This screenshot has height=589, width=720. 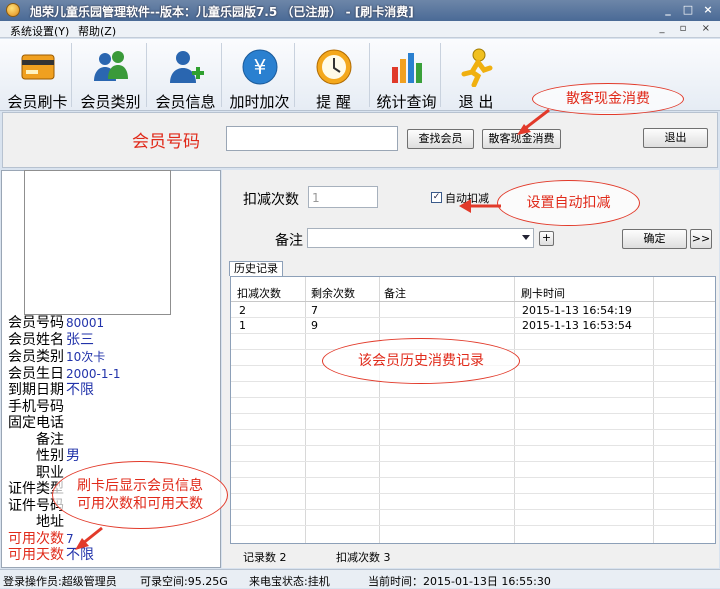 What do you see at coordinates (477, 67) in the screenshot?
I see `exit-runner-icon` at bounding box center [477, 67].